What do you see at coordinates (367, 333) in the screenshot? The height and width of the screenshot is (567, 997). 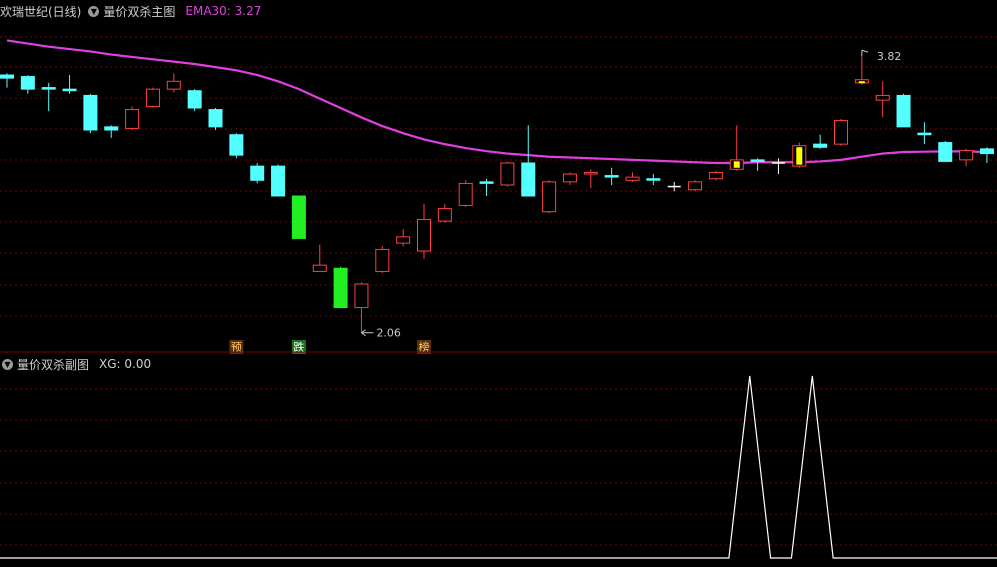 I see `low-arrow-icon` at bounding box center [367, 333].